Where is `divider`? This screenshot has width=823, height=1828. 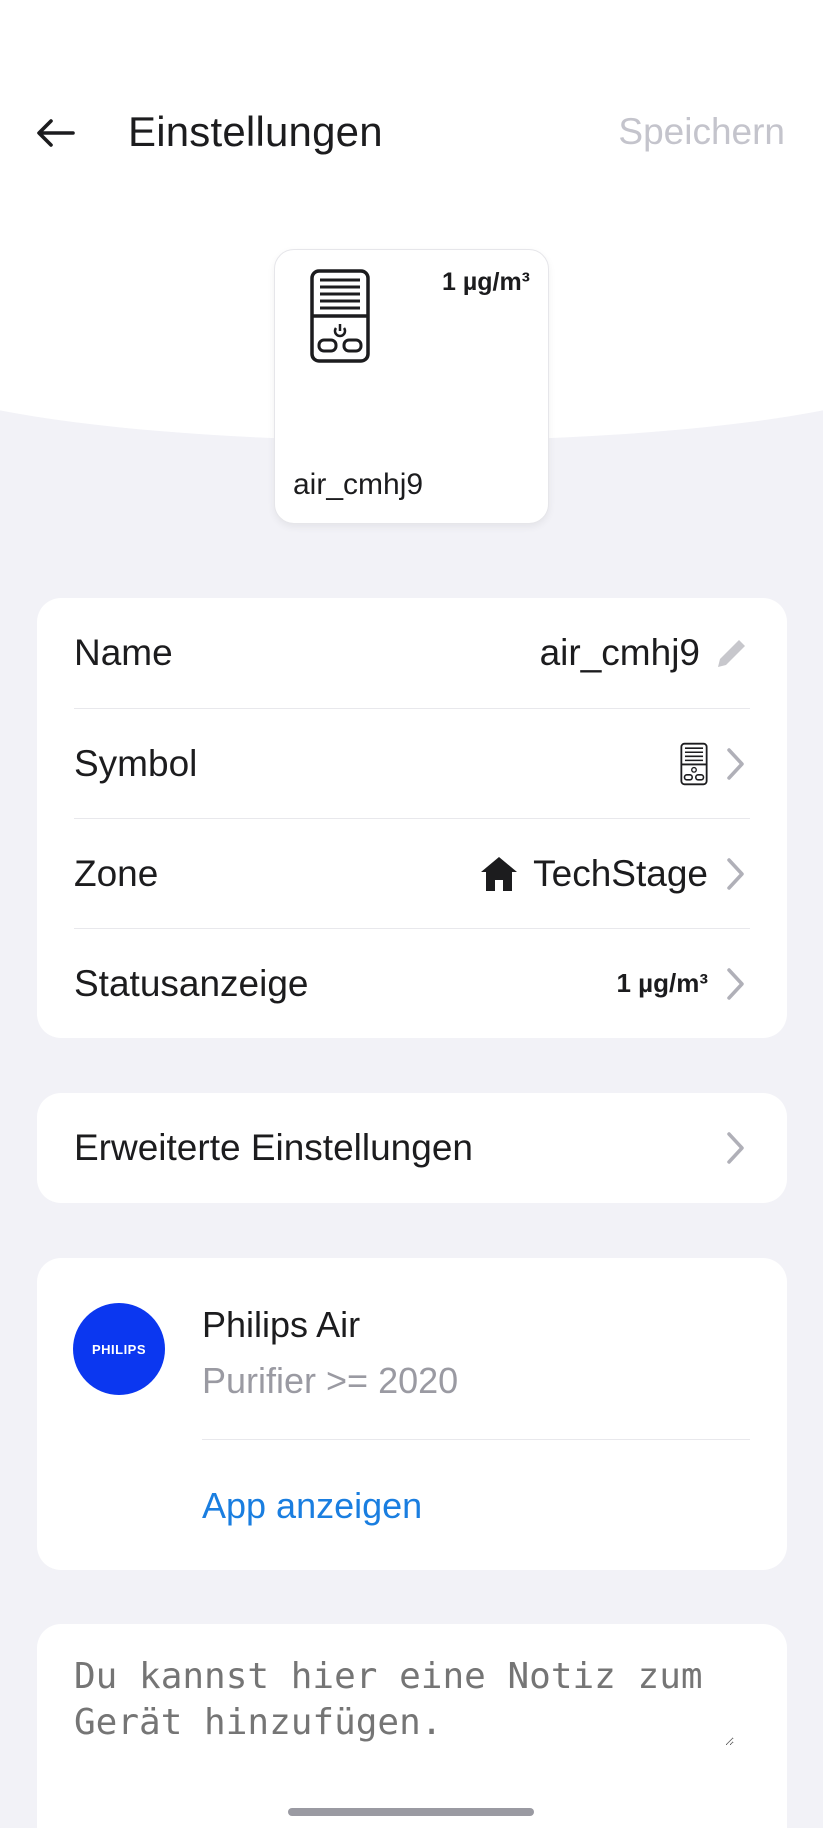
divider is located at coordinates (476, 1439).